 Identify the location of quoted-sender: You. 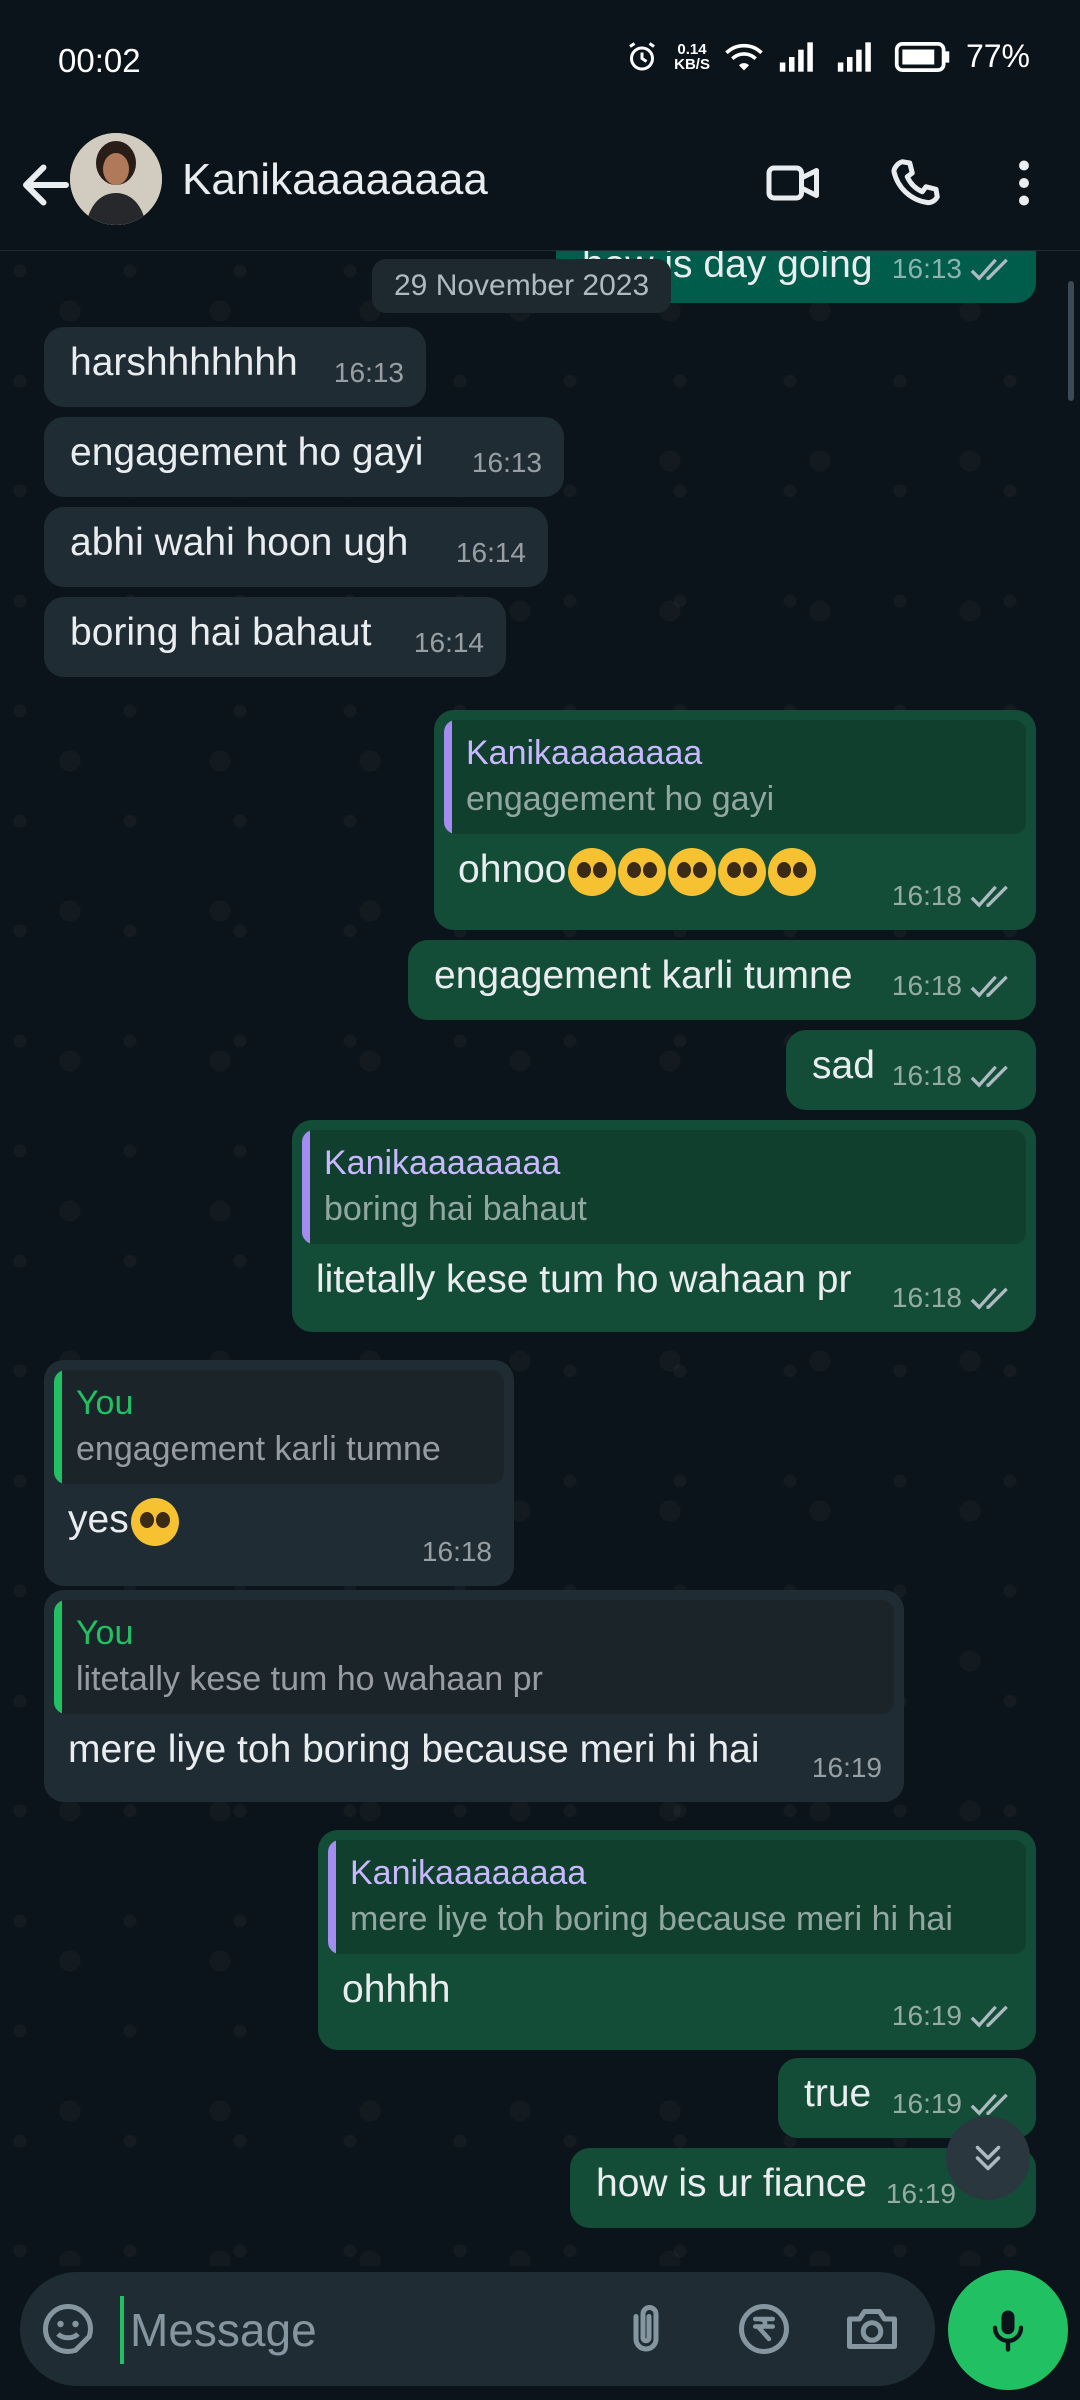
(105, 1403).